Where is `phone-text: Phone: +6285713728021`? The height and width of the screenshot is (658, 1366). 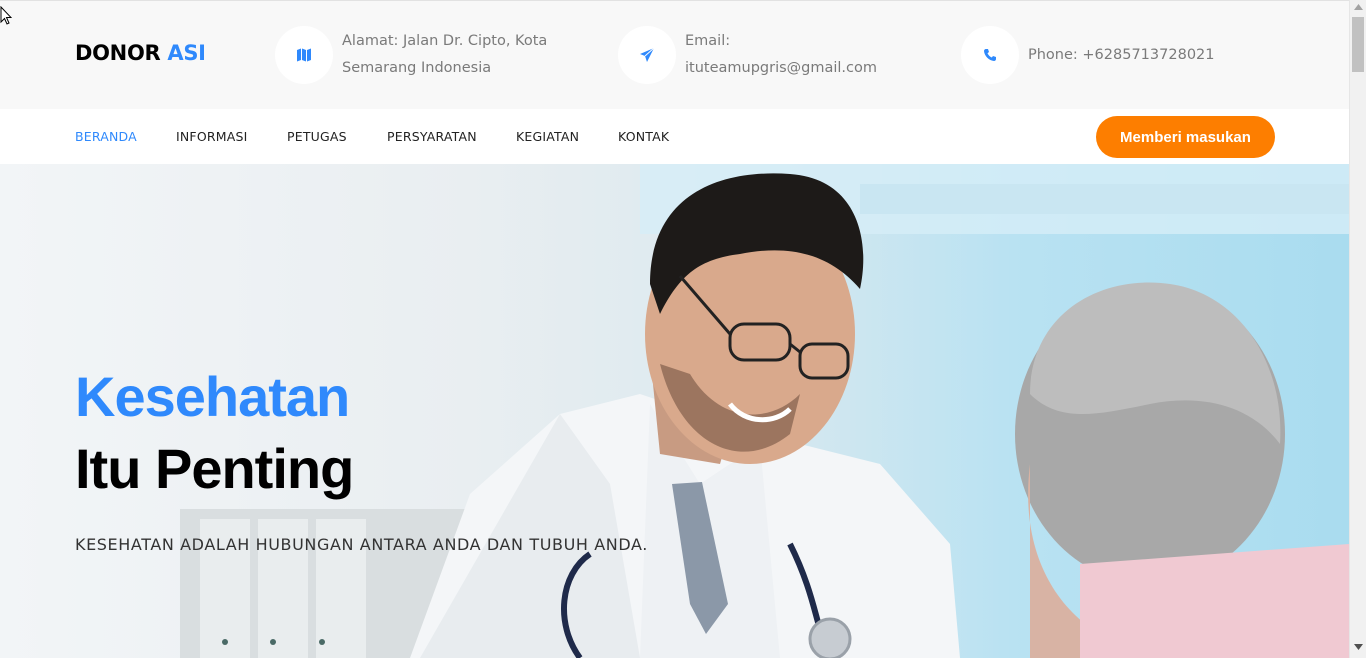
phone-text: Phone: +6285713728021 is located at coordinates (1121, 54).